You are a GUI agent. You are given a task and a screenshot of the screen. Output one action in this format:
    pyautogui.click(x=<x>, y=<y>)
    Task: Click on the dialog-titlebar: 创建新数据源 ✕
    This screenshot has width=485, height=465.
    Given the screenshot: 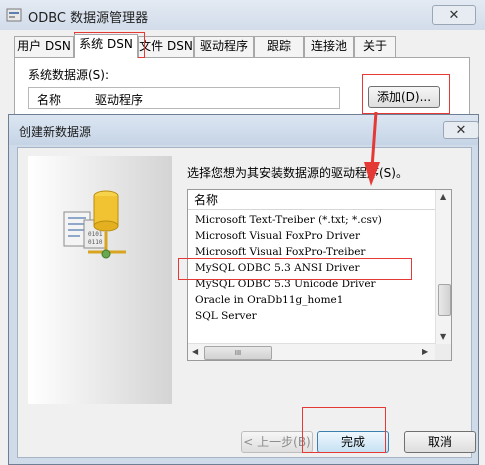 What is the action you would take?
    pyautogui.click(x=244, y=130)
    